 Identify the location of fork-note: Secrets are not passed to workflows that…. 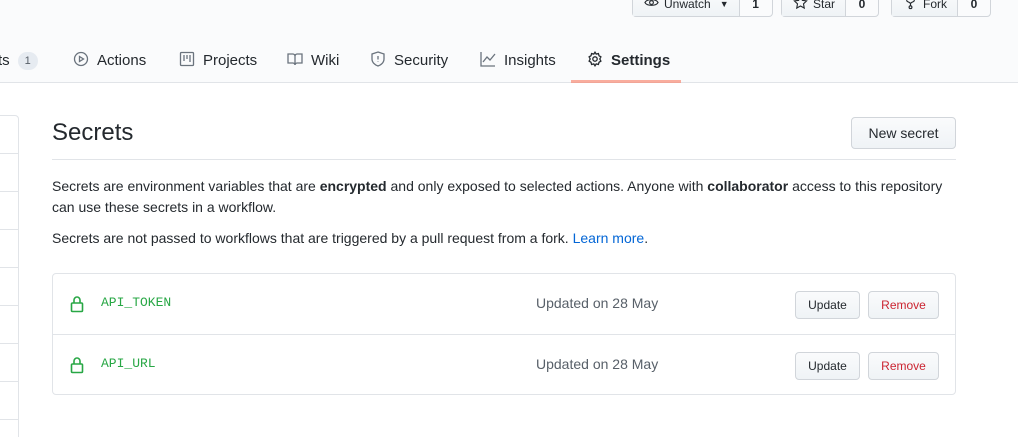
(507, 238).